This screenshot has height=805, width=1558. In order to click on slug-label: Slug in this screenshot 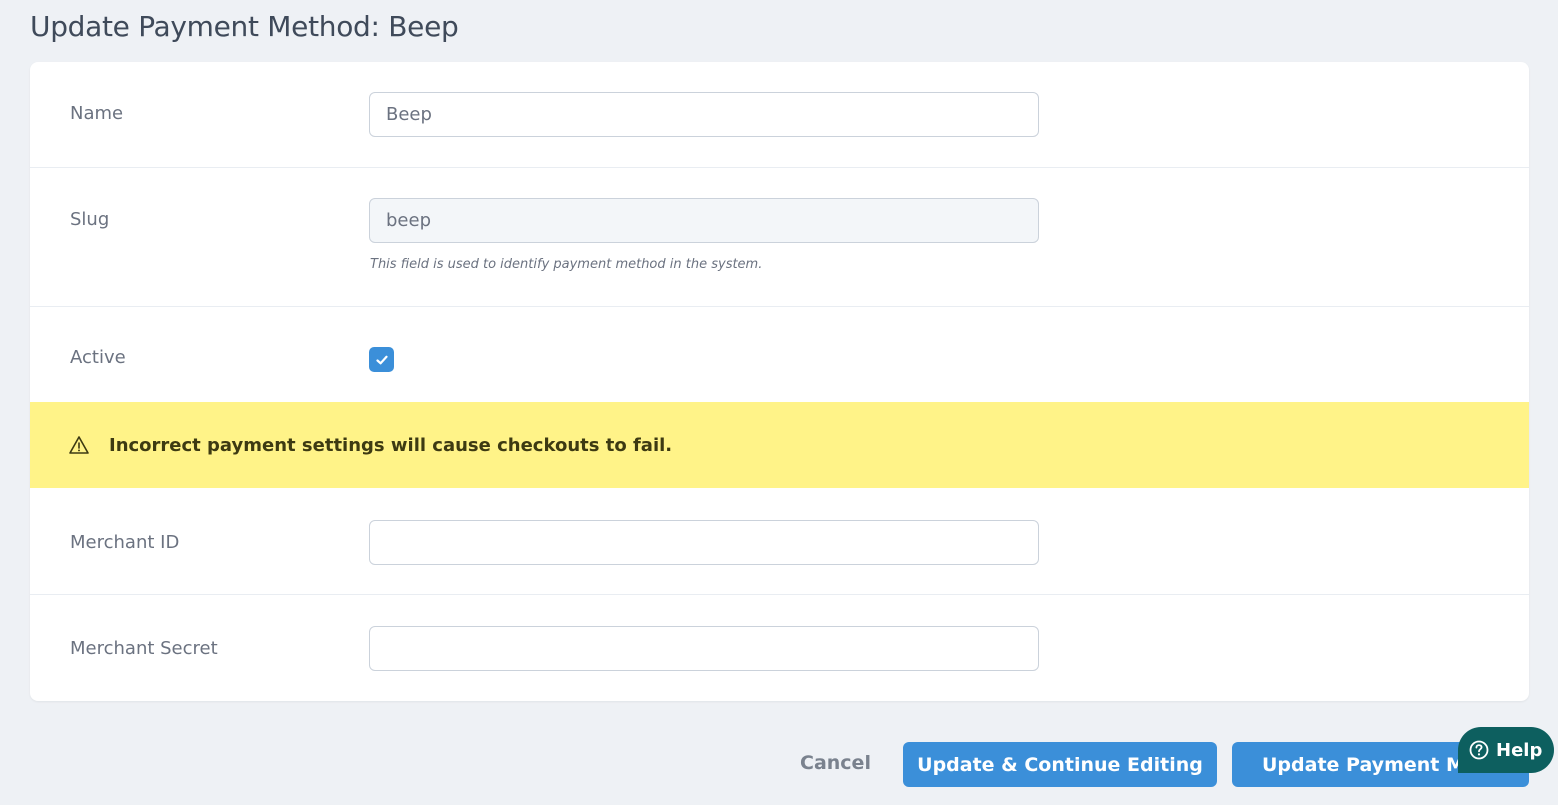, I will do `click(90, 219)`.